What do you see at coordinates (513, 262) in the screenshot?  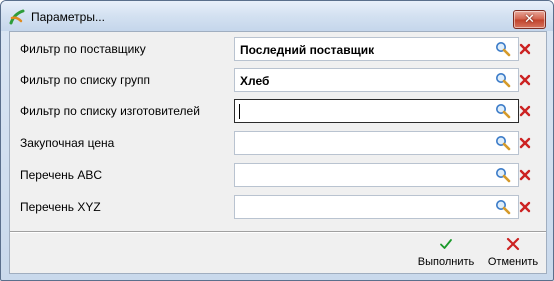 I see `cancel-label: Отменить` at bounding box center [513, 262].